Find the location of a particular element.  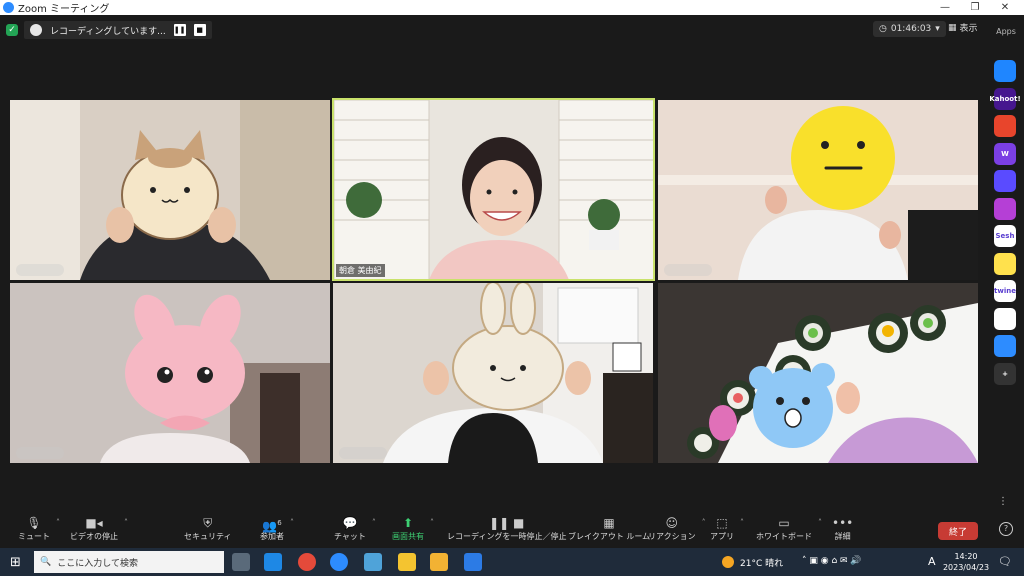

apps-button: ⬚ アプリ ˄ is located at coordinates (727, 529).